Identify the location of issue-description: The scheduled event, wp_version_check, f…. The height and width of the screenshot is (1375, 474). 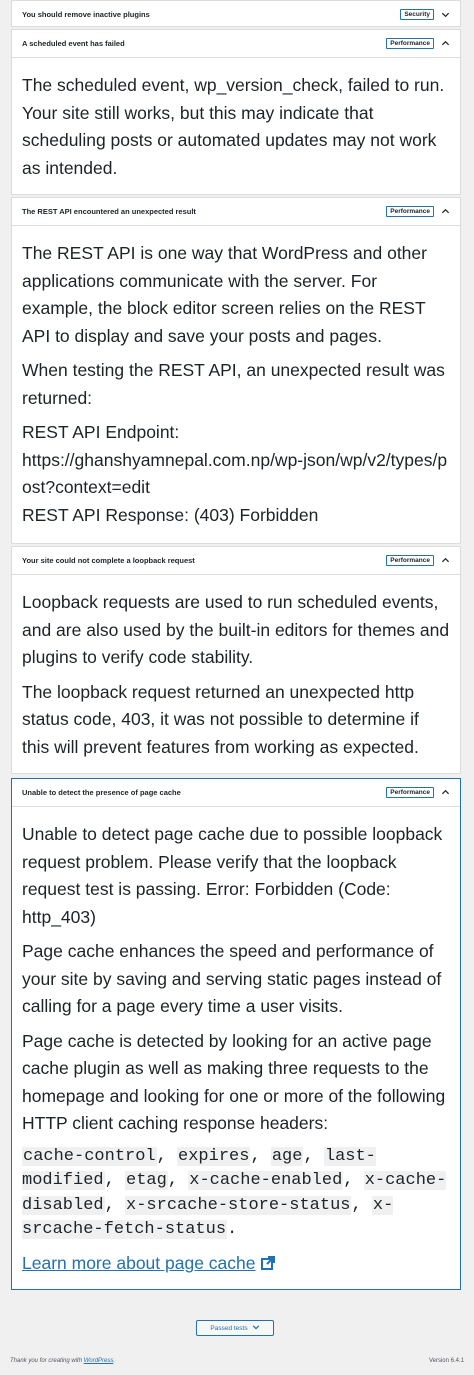
(236, 119).